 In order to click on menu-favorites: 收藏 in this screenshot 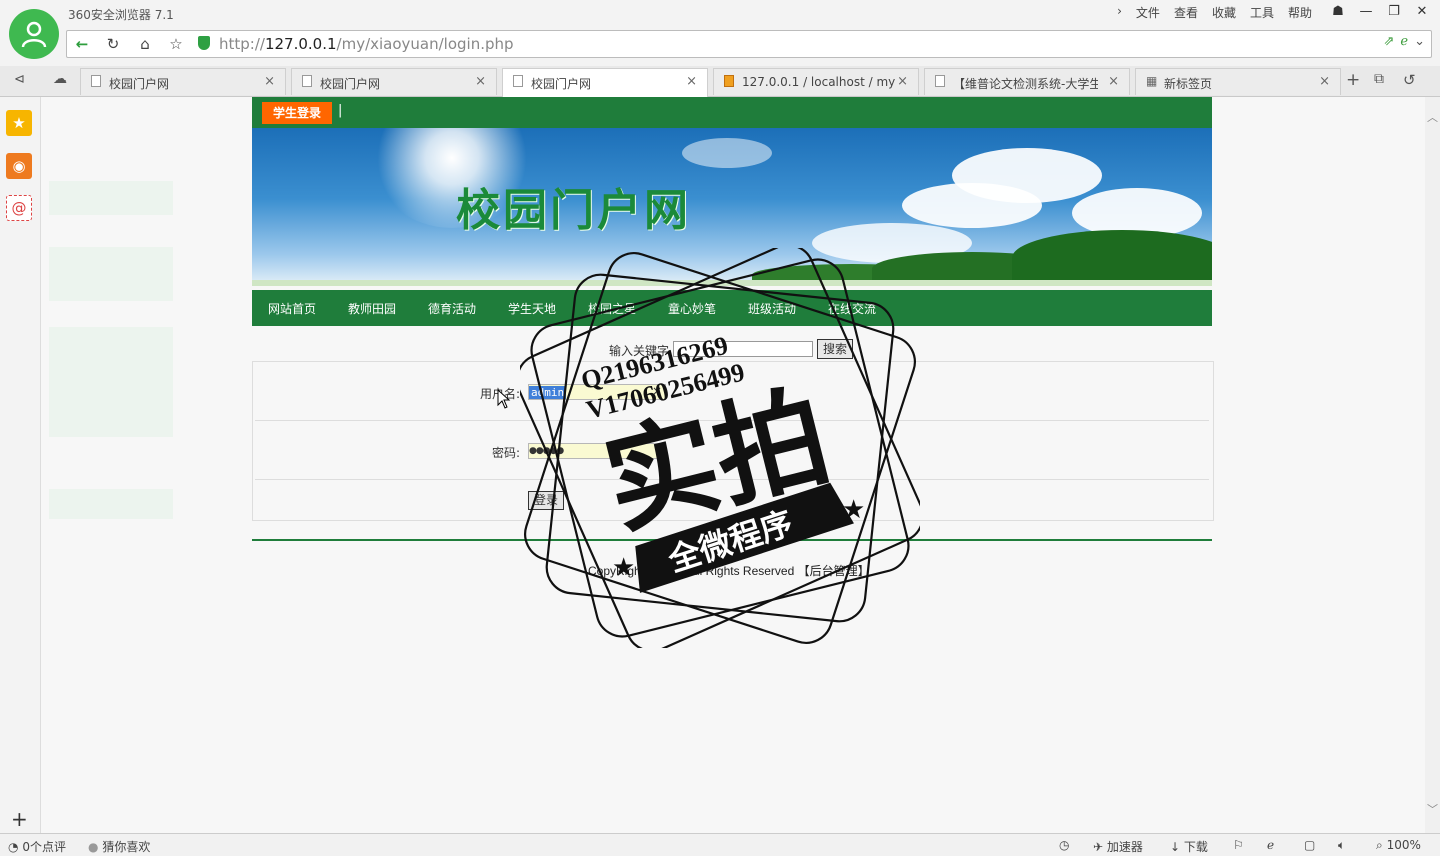, I will do `click(1224, 12)`.